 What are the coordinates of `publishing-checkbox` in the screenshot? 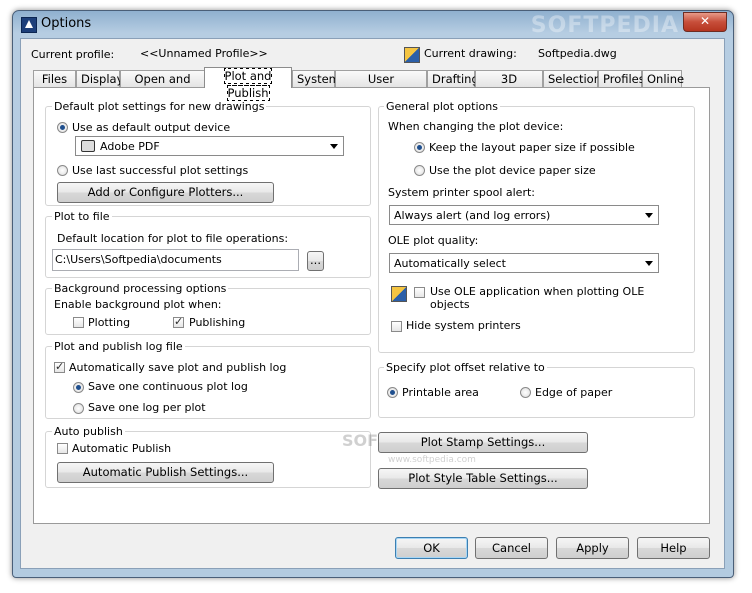 It's located at (178, 321).